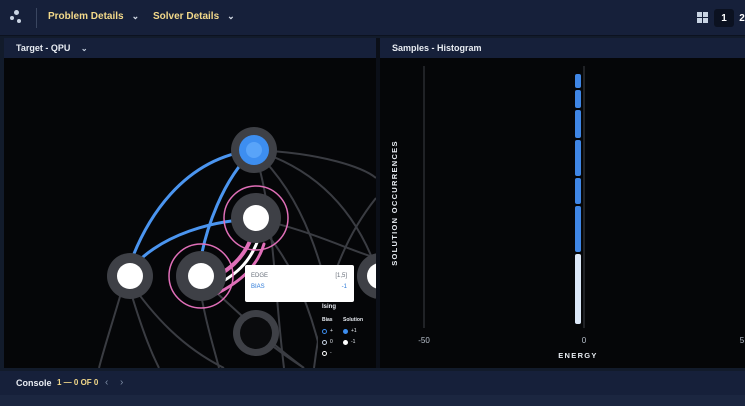  Describe the element at coordinates (350, 331) in the screenshot. I see `legend-solution-plus: +1` at that location.